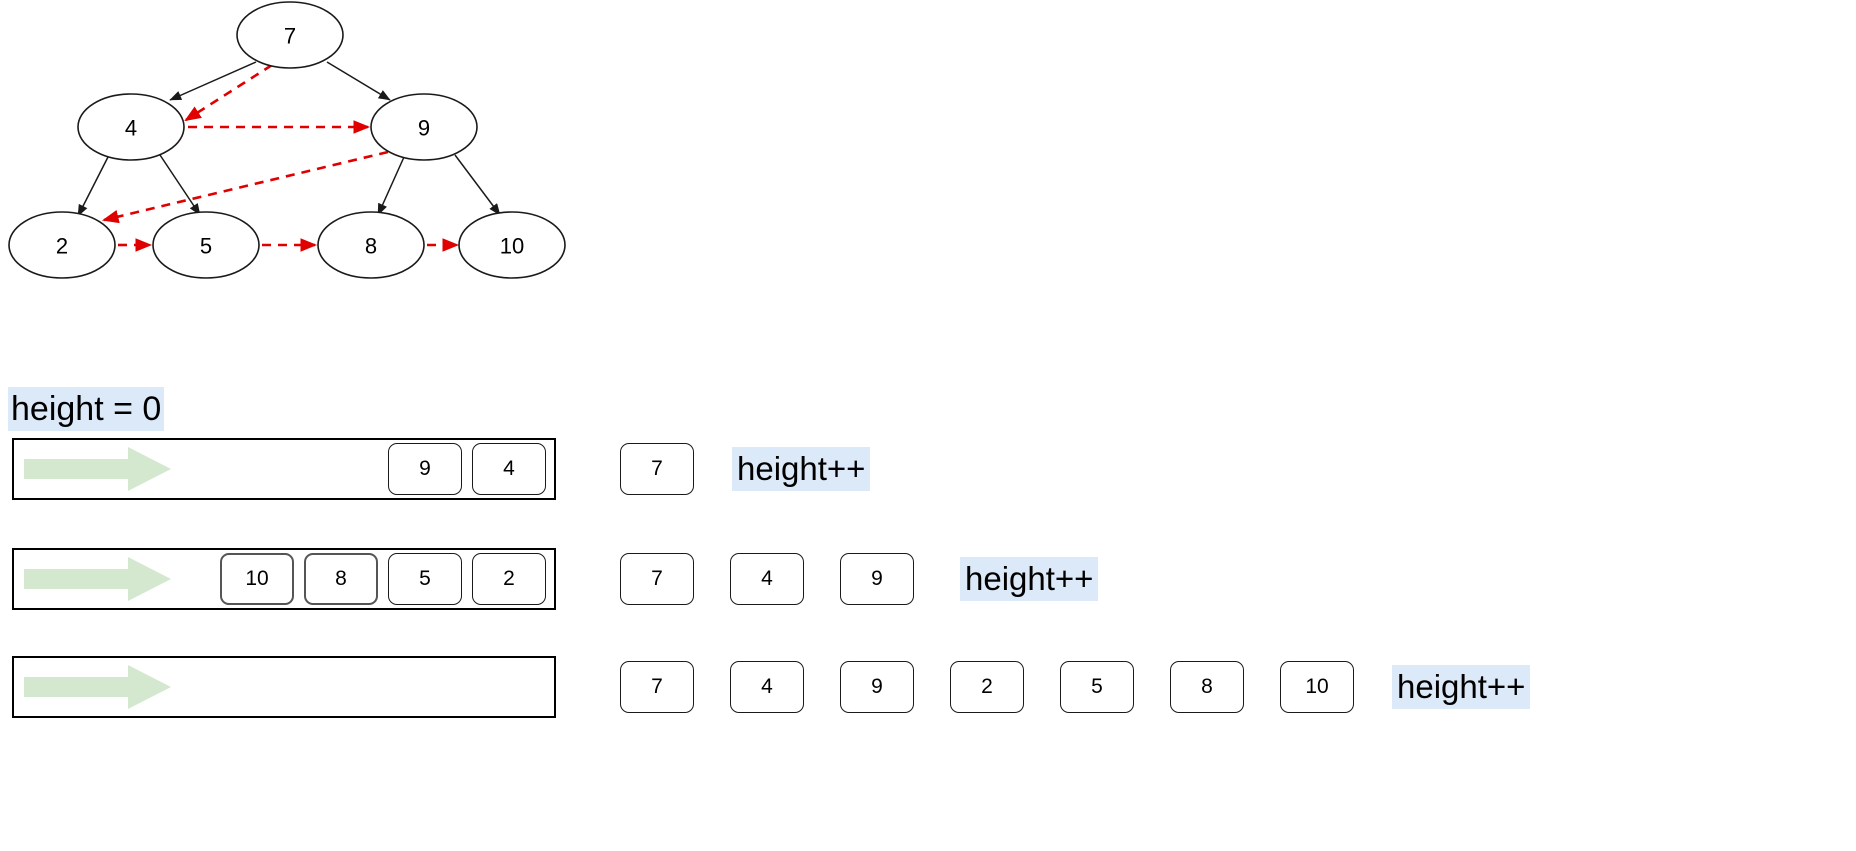 The width and height of the screenshot is (1856, 851). Describe the element at coordinates (284, 469) in the screenshot. I see `queue-container: 94` at that location.